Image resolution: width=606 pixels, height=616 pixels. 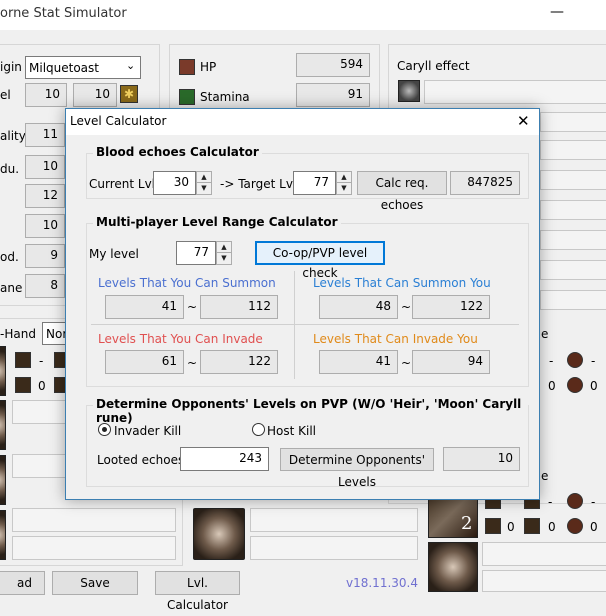 What do you see at coordinates (148, 431) in the screenshot?
I see `invader-kill-label: Invader Kill` at bounding box center [148, 431].